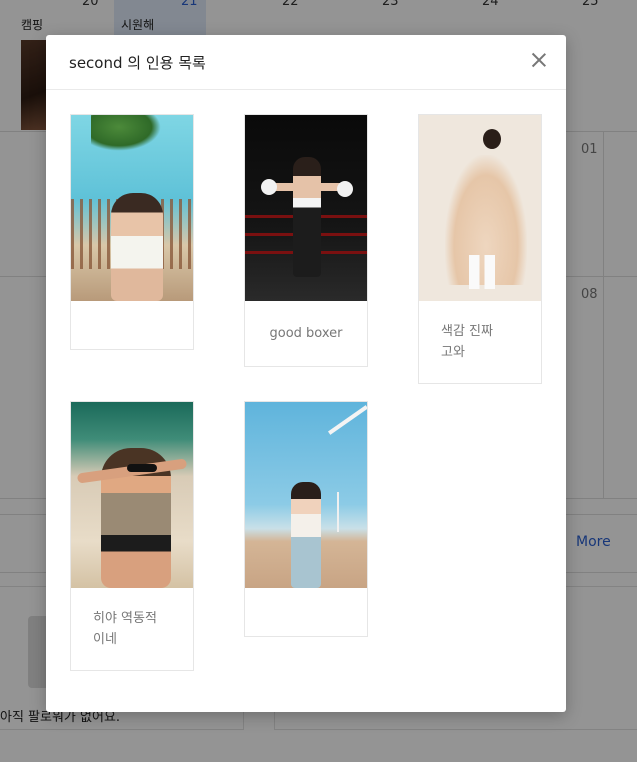 The width and height of the screenshot is (637, 762). What do you see at coordinates (306, 333) in the screenshot?
I see `card-caption: good boxer` at bounding box center [306, 333].